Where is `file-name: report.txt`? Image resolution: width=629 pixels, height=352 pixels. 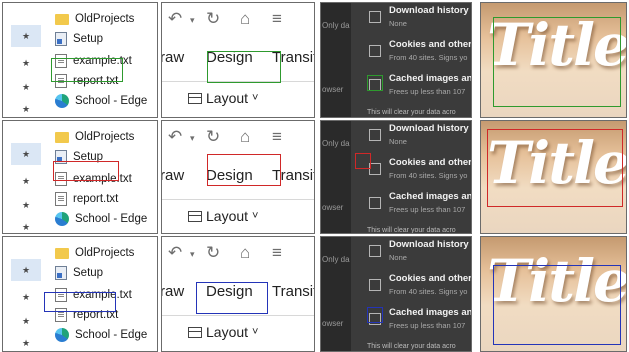 file-name: report.txt is located at coordinates (96, 199).